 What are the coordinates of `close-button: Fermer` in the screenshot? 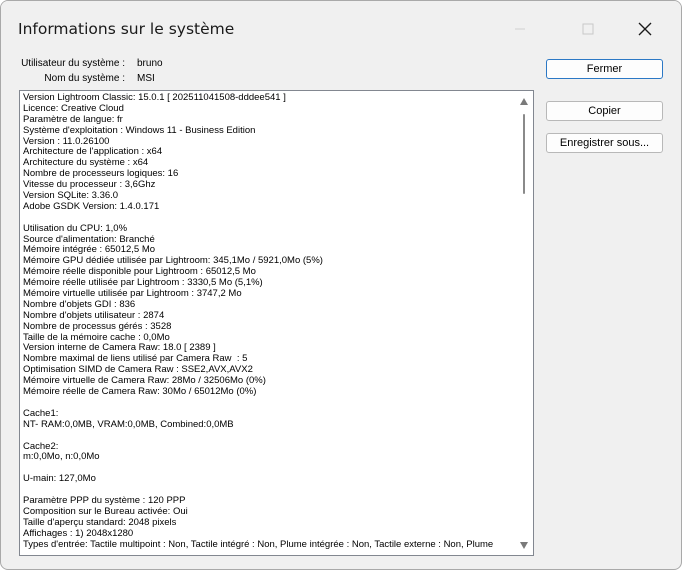 It's located at (604, 69).